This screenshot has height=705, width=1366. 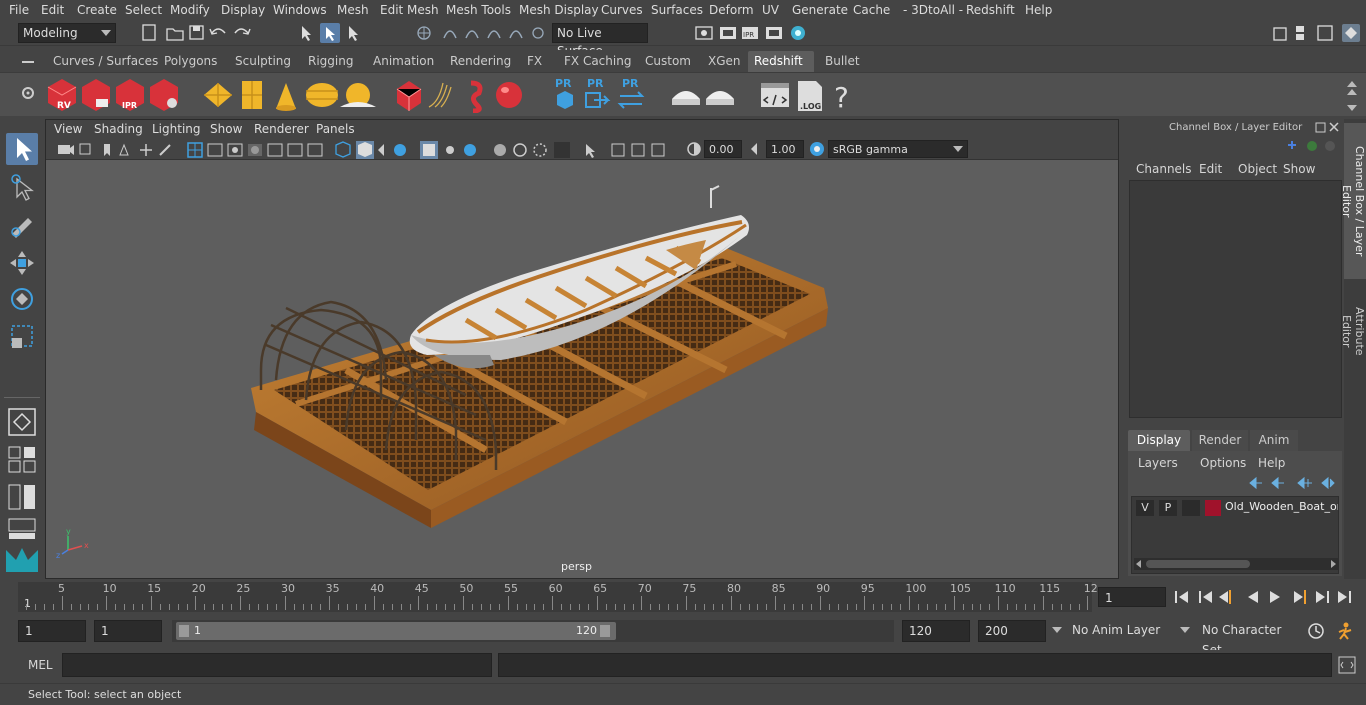 I want to click on file-icons-group, so click(x=200, y=33).